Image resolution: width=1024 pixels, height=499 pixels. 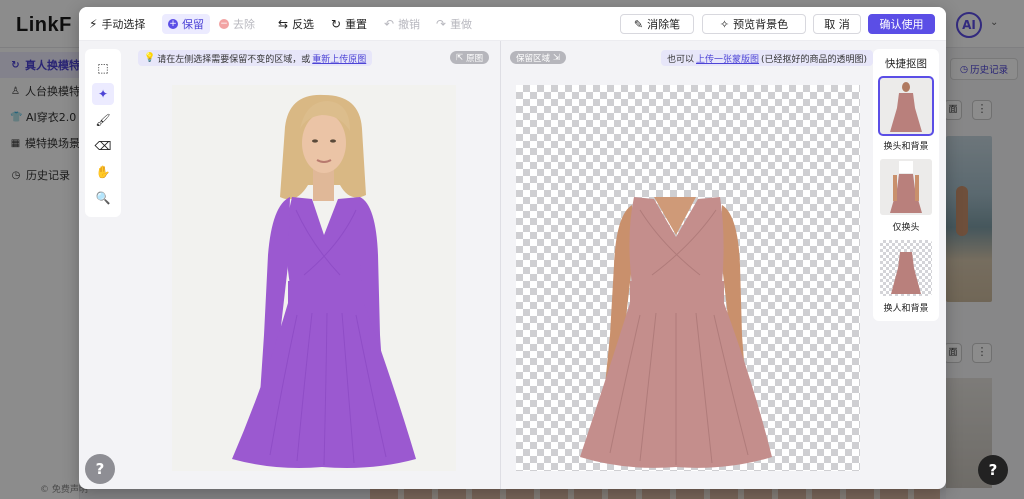 What do you see at coordinates (150, 58) in the screenshot?
I see `lightbulb-icon: 💡` at bounding box center [150, 58].